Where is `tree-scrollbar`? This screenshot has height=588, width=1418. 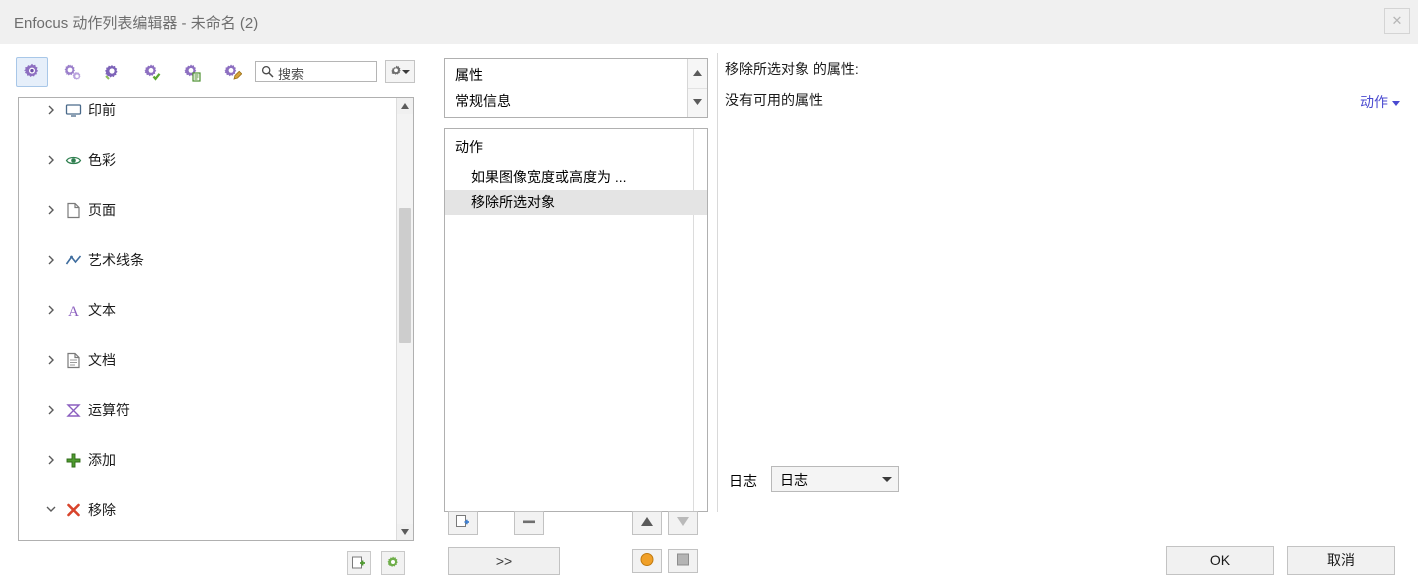
tree-scrollbar is located at coordinates (404, 319).